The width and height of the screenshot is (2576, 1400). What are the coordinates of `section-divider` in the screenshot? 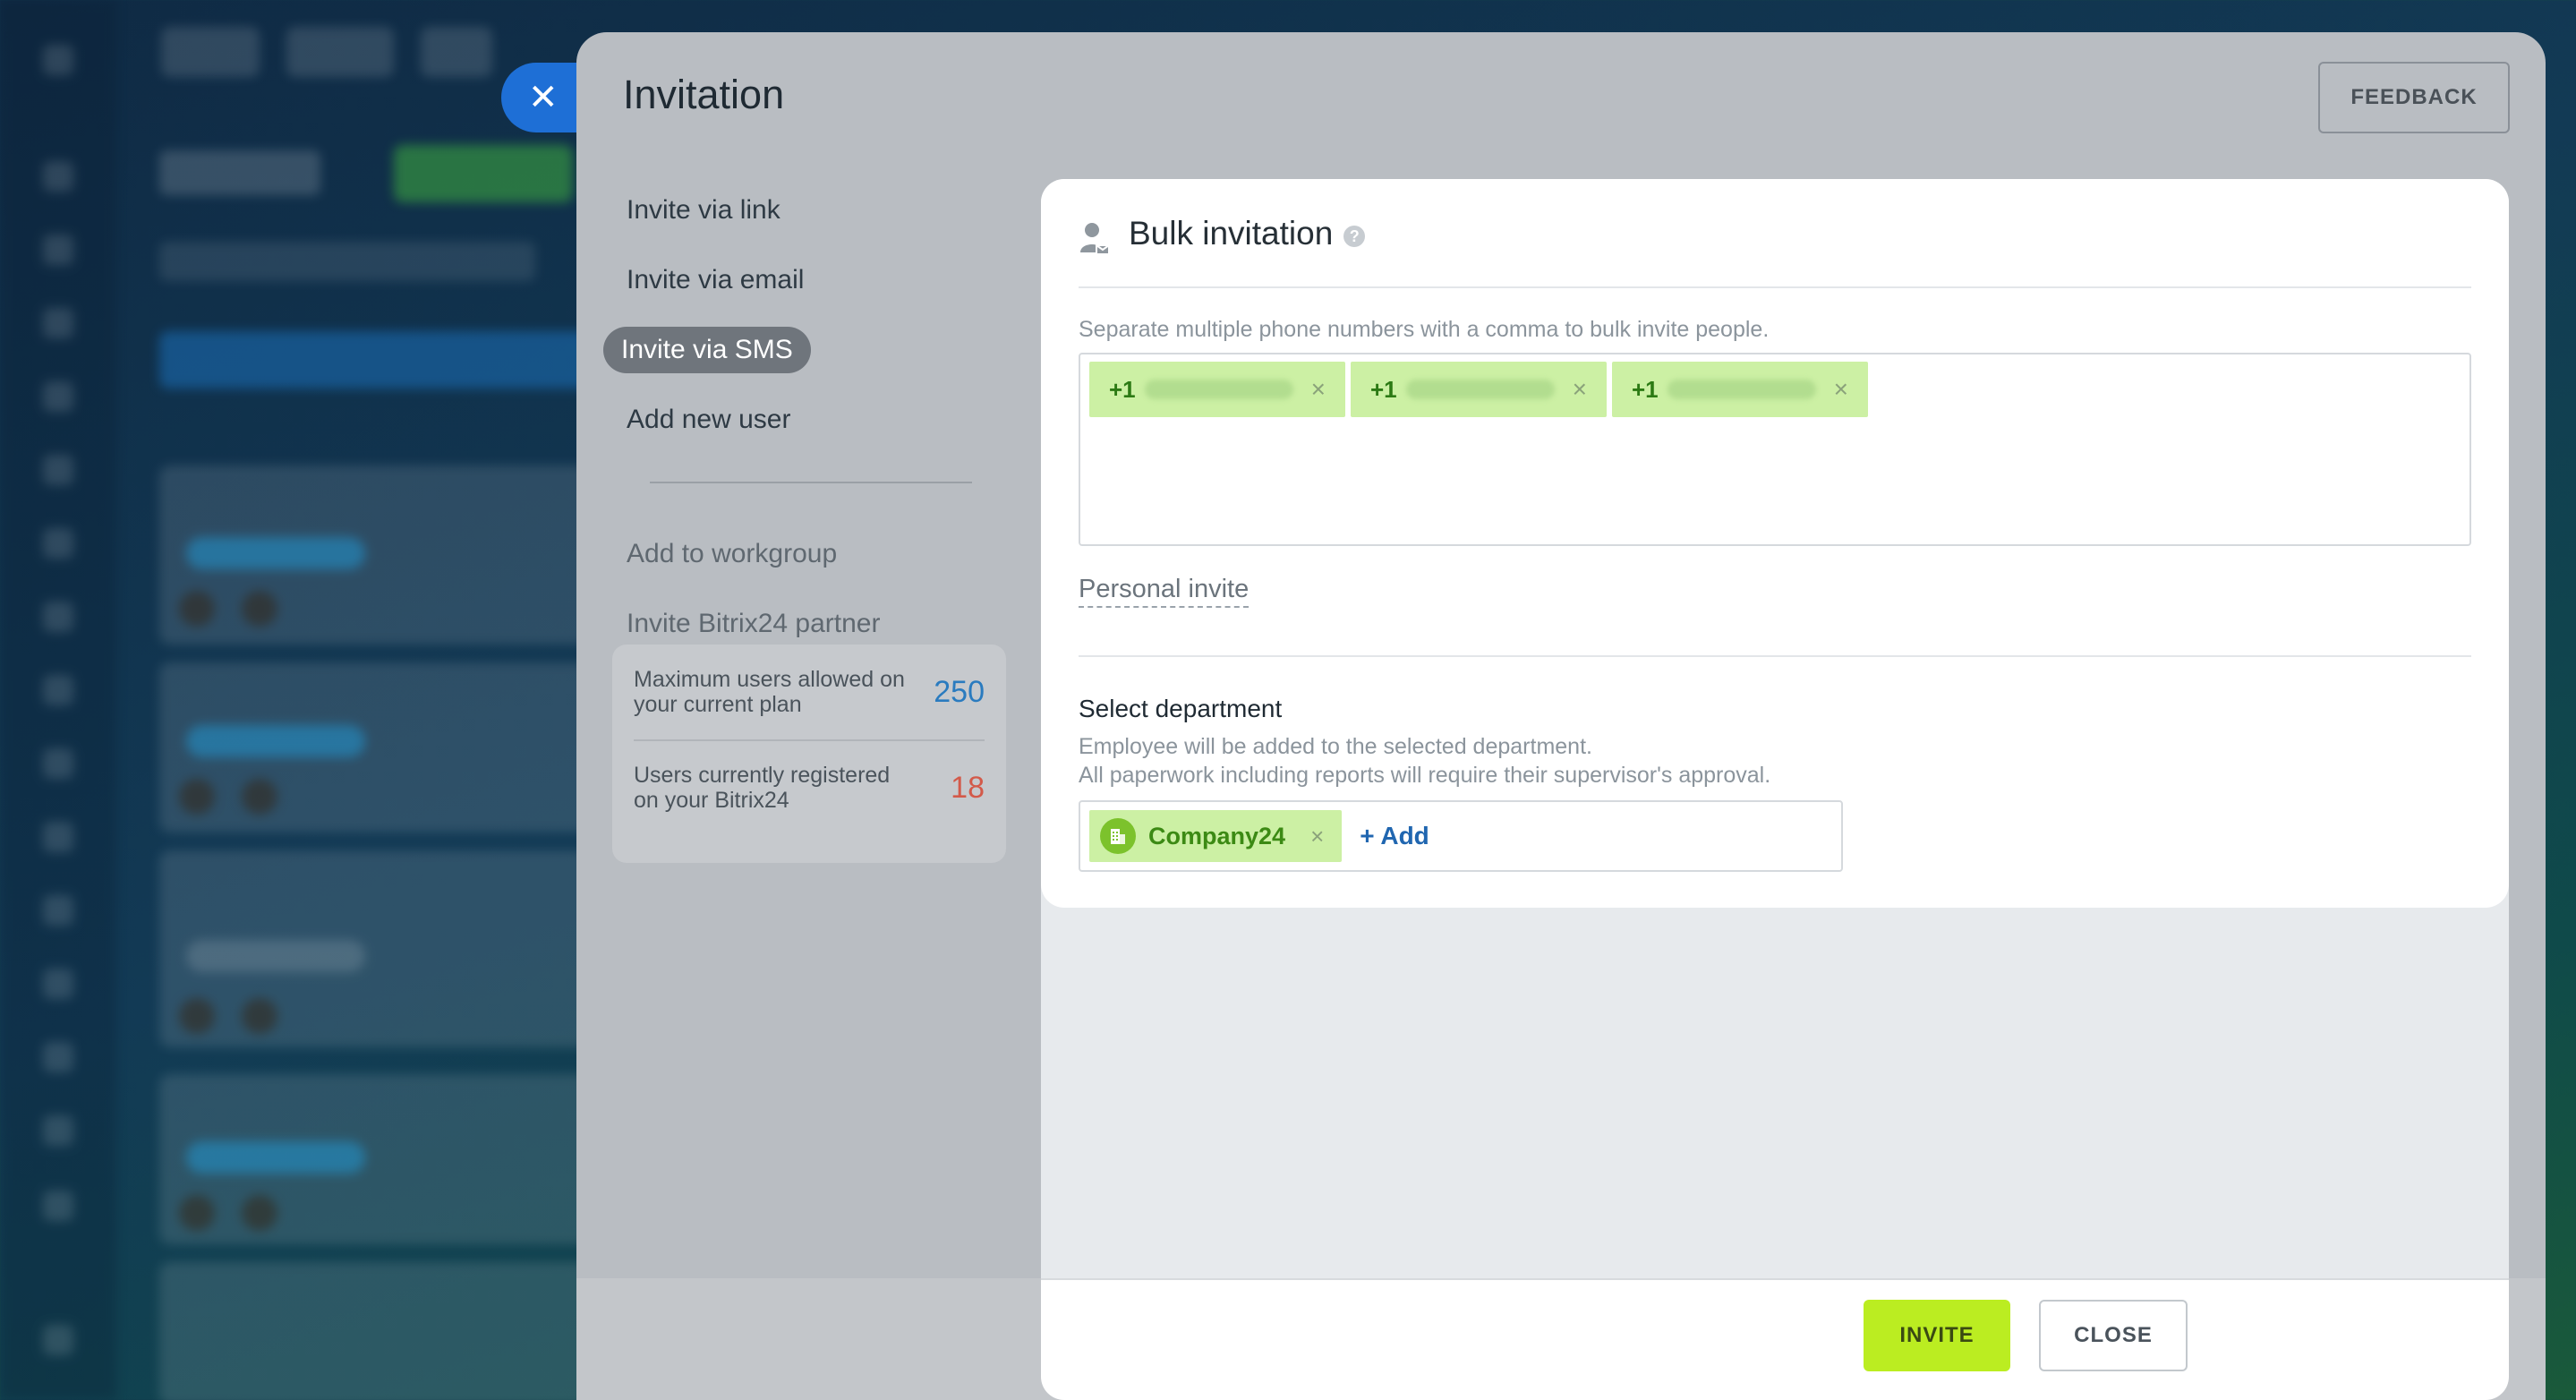 It's located at (1775, 656).